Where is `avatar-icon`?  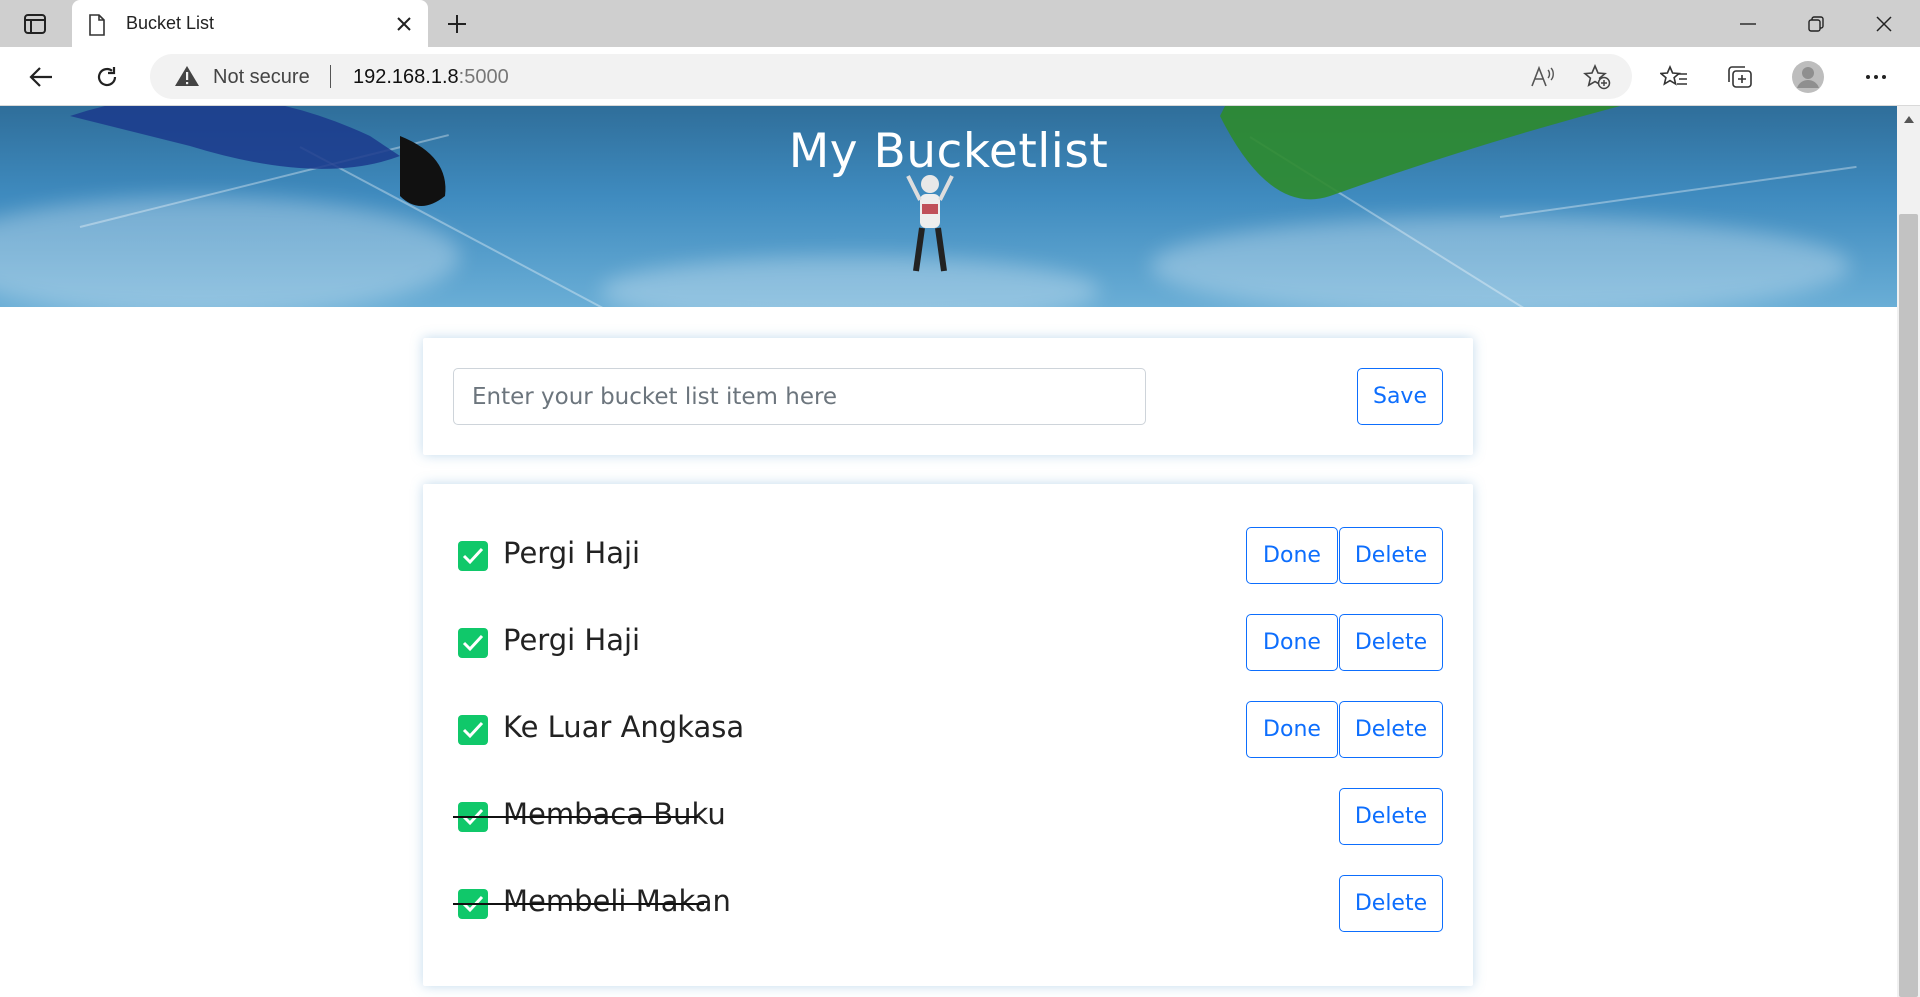 avatar-icon is located at coordinates (1808, 77).